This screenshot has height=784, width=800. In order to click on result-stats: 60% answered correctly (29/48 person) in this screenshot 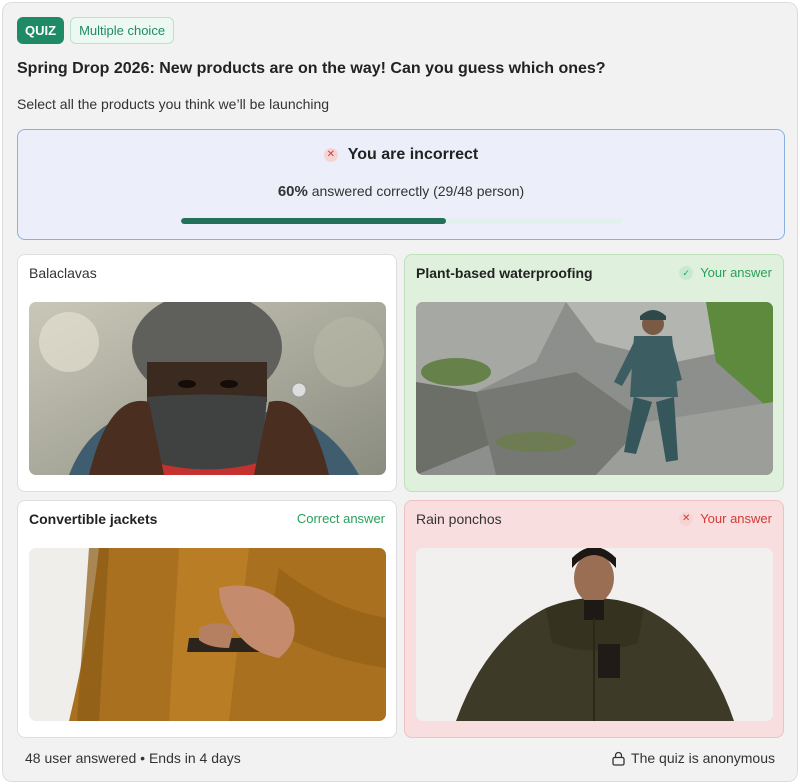, I will do `click(401, 191)`.